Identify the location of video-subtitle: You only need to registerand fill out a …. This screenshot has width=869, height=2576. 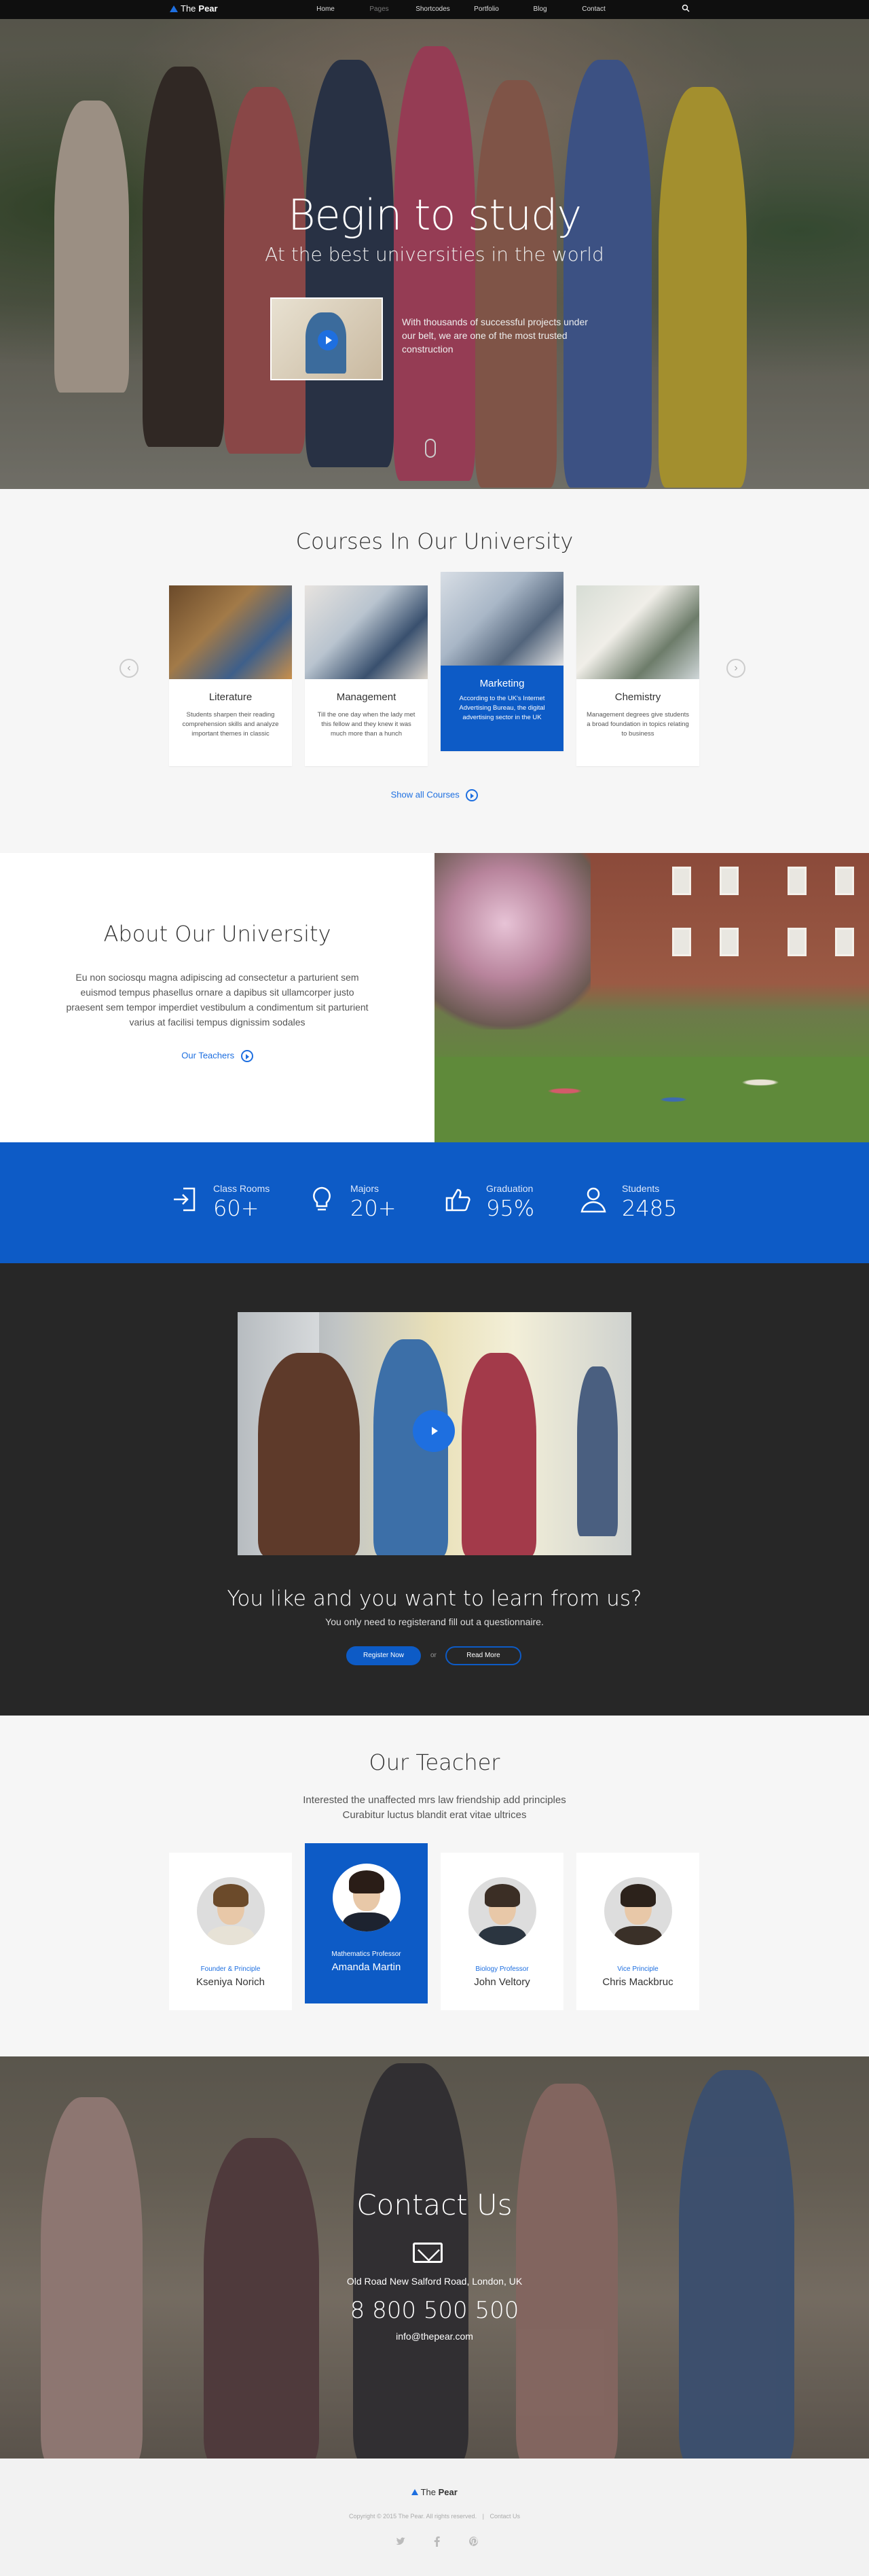
(434, 1621).